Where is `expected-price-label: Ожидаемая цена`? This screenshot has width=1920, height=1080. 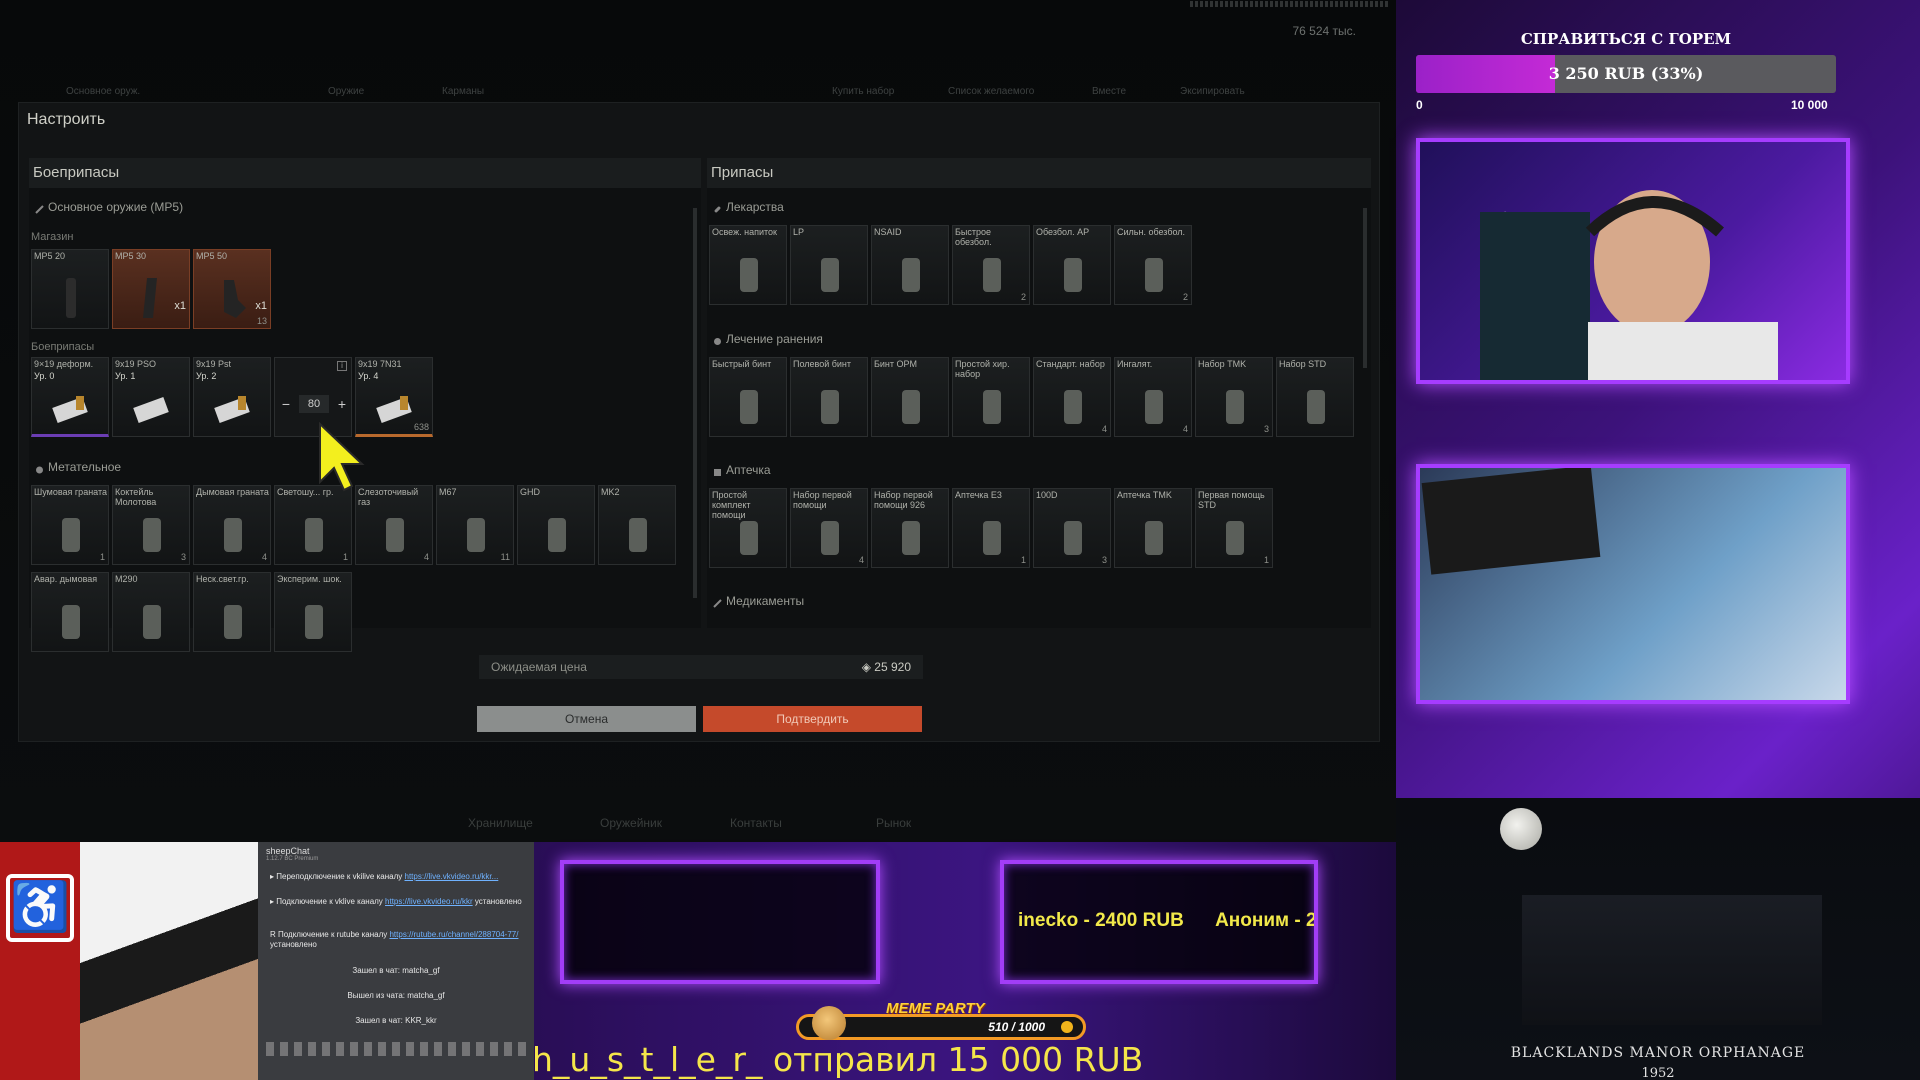
expected-price-label: Ожидаемая цена is located at coordinates (539, 667).